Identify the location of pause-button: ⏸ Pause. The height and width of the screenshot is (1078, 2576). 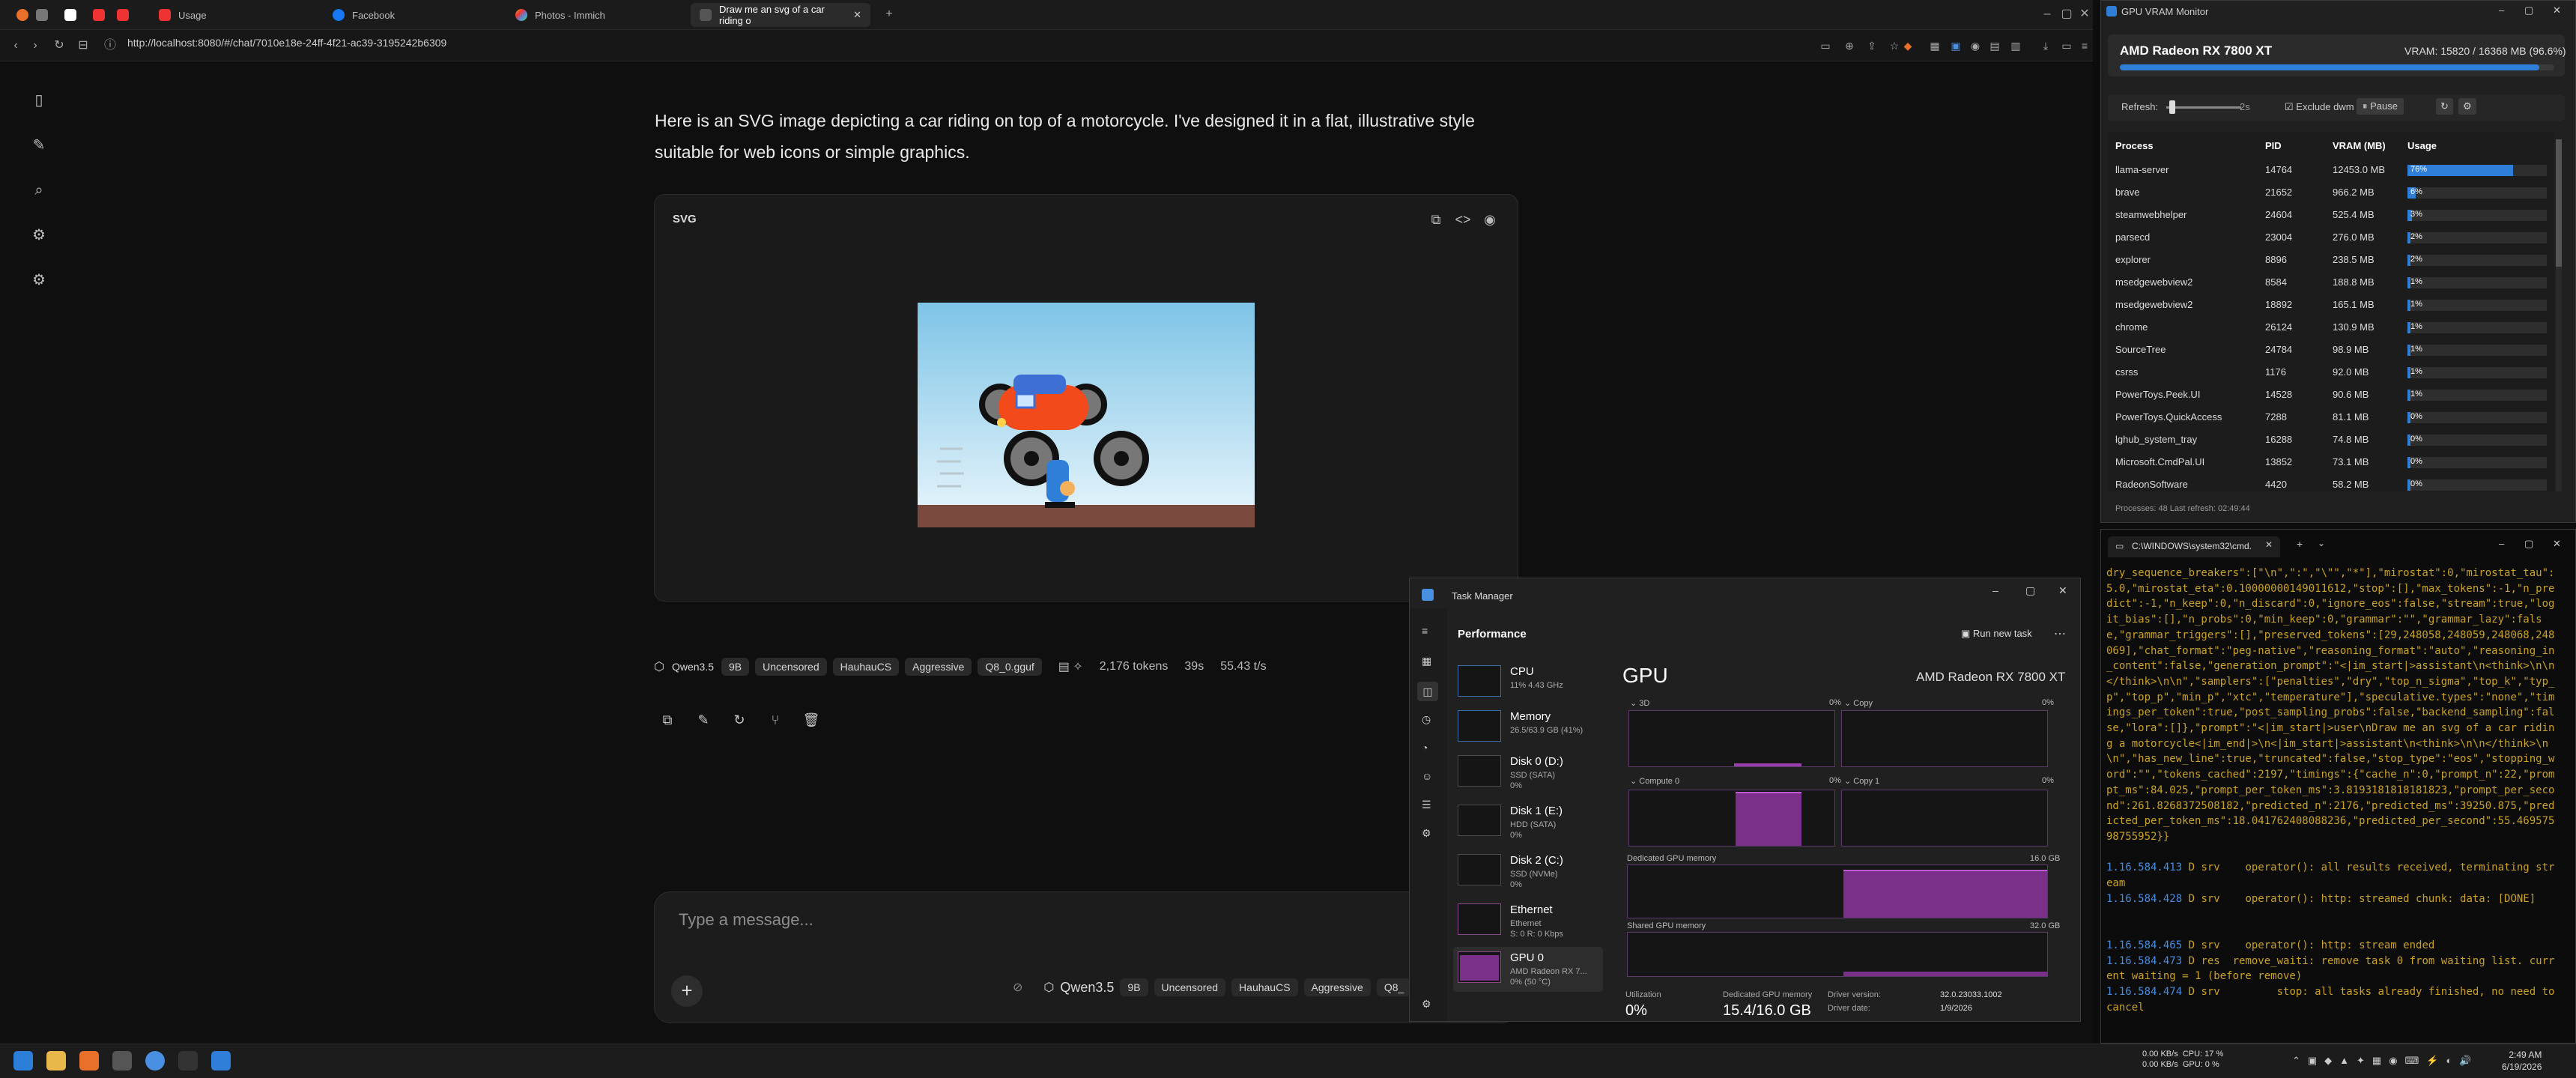
(2381, 106).